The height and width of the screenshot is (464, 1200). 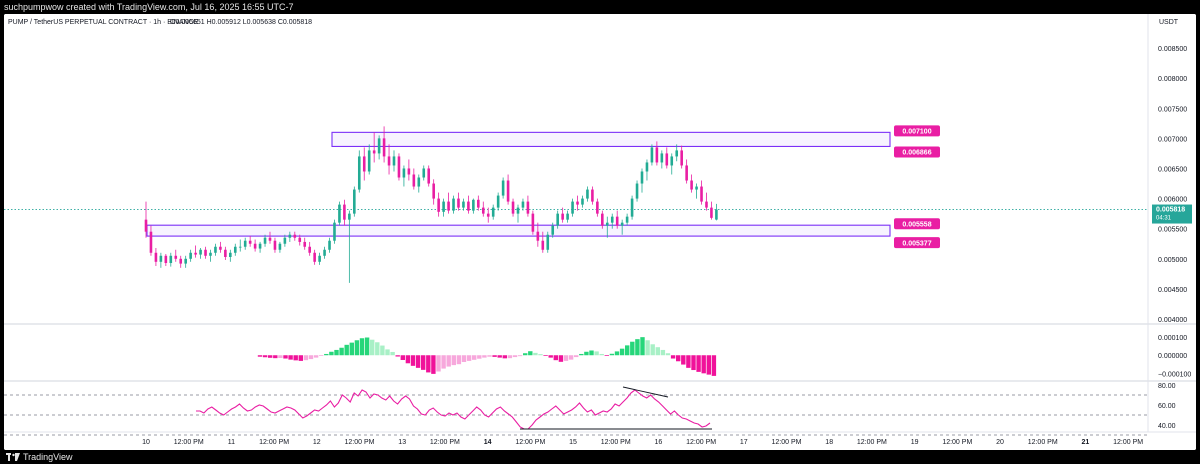 What do you see at coordinates (829, 442) in the screenshot?
I see `time-axis-label: 18` at bounding box center [829, 442].